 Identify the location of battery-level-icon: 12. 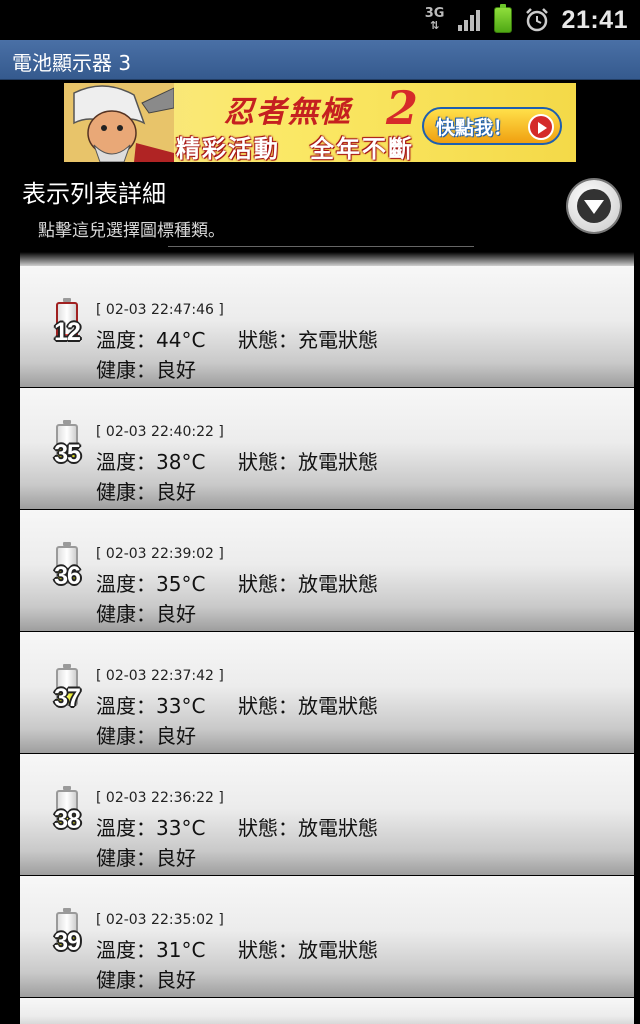
(67, 324).